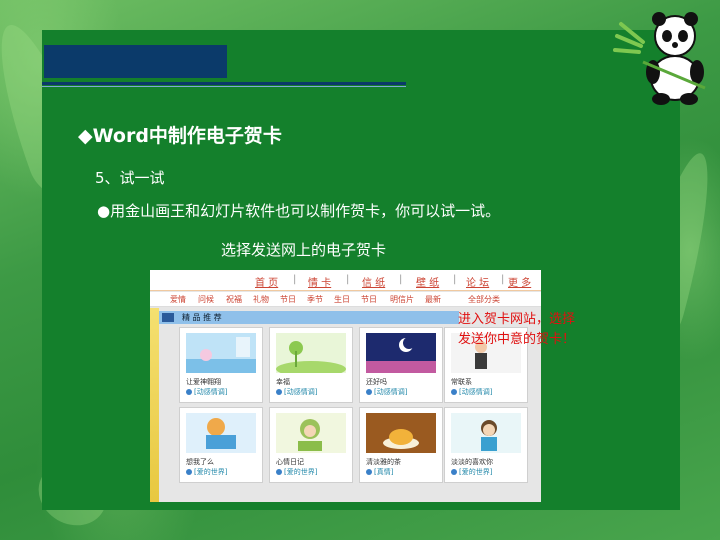 The height and width of the screenshot is (540, 720). I want to click on site-left-bar, so click(154, 405).